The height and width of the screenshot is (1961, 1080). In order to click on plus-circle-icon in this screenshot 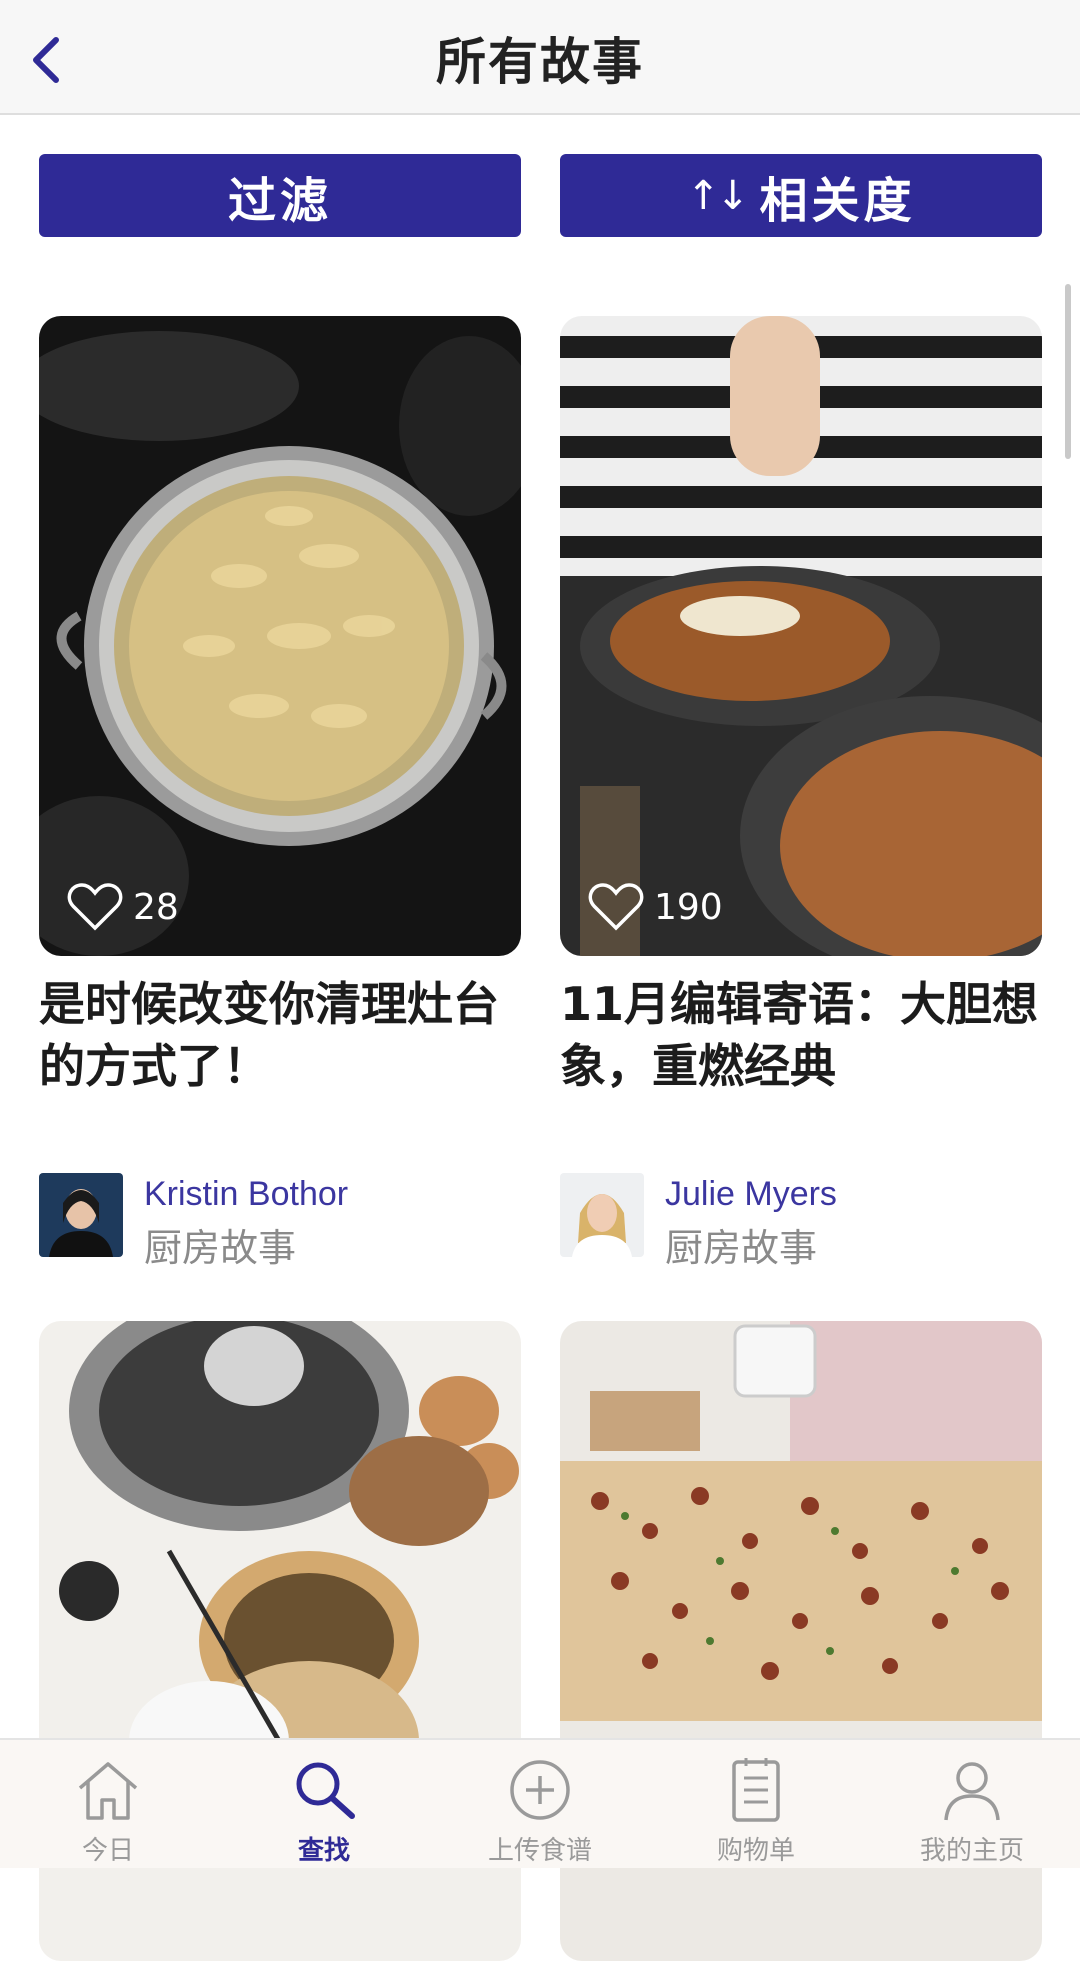, I will do `click(540, 1790)`.